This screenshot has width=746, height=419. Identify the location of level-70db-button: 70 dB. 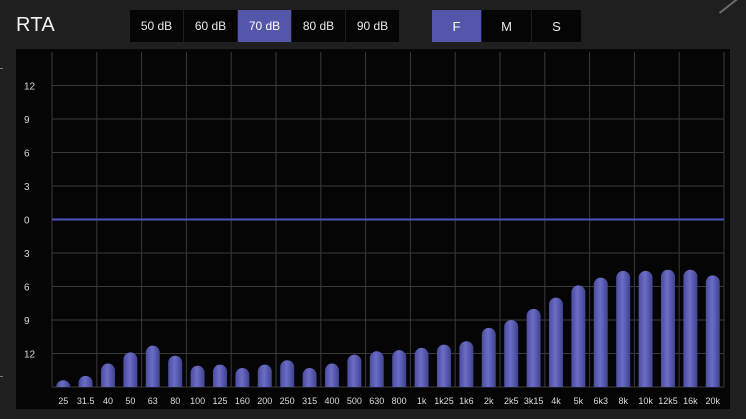
(265, 26).